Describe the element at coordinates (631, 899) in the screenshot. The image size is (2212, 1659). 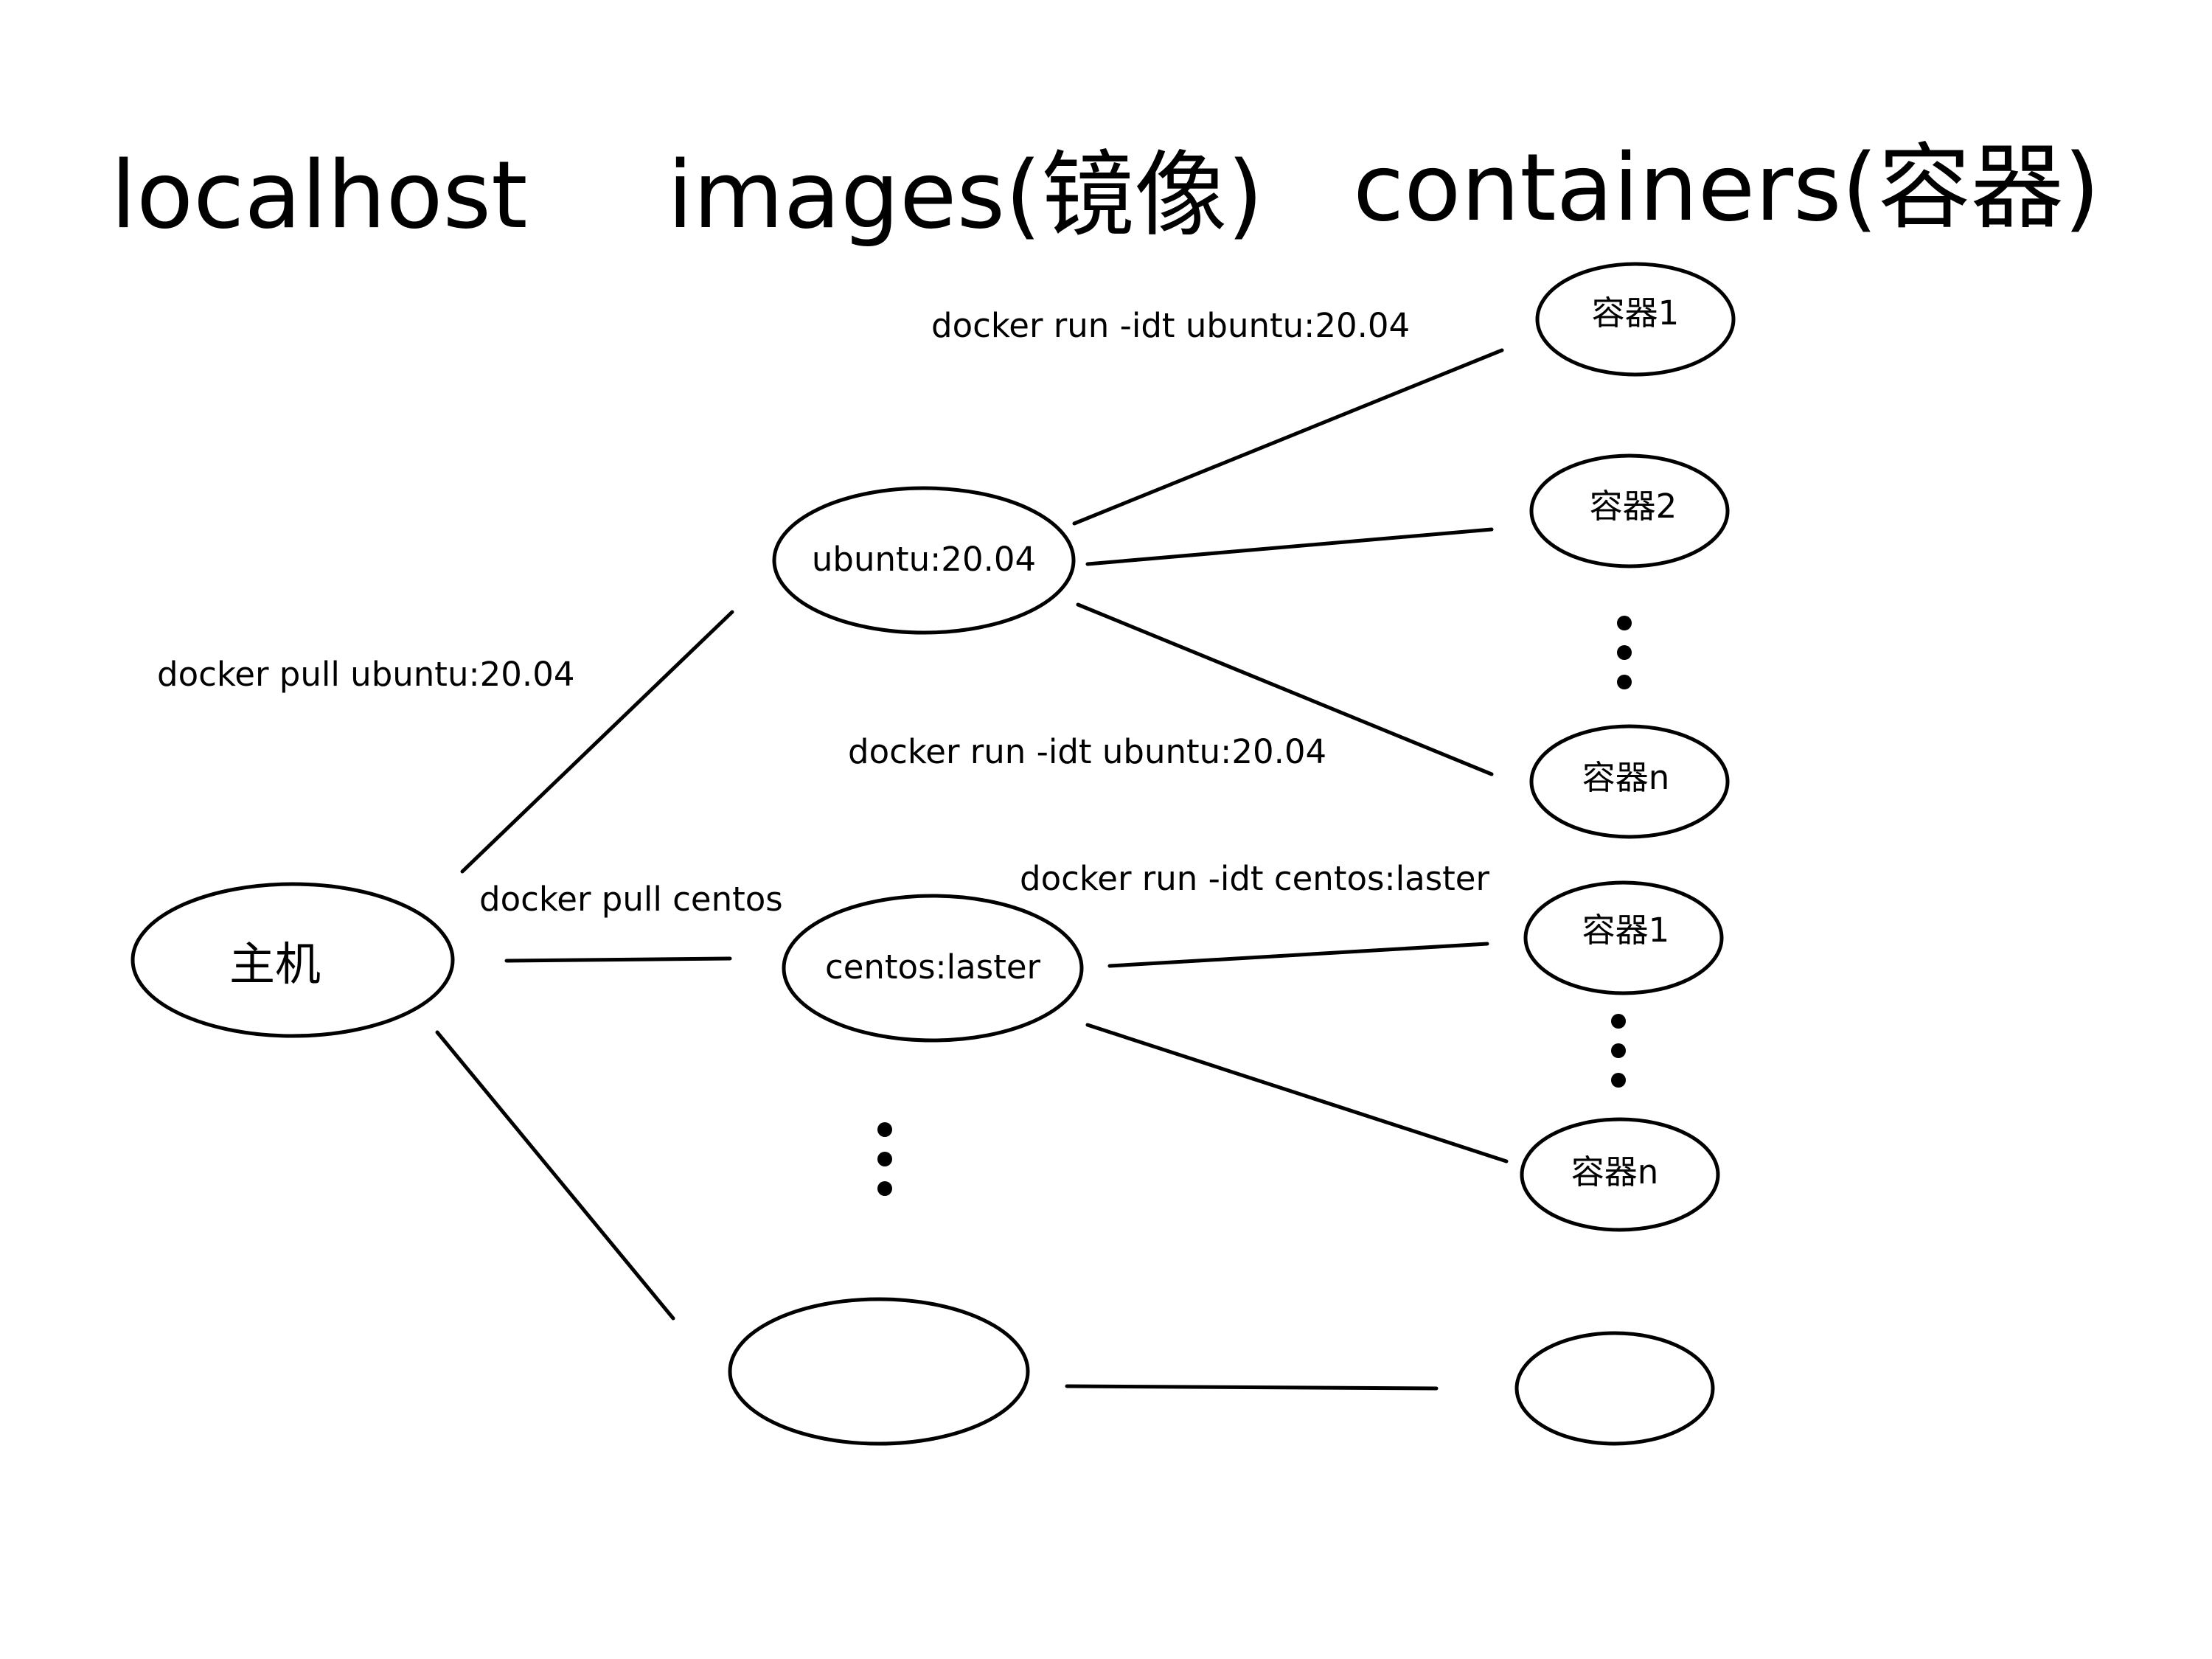
I see `edge-label-pull-centos: docker pull centos` at that location.